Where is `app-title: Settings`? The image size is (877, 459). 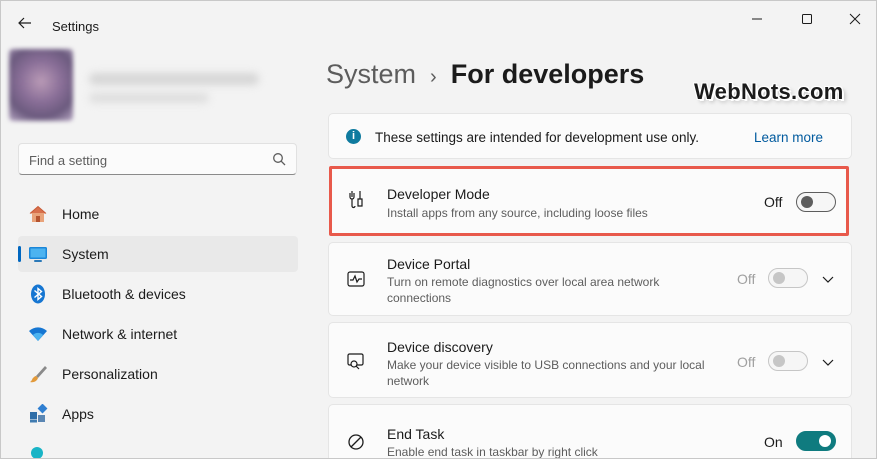 app-title: Settings is located at coordinates (75, 26).